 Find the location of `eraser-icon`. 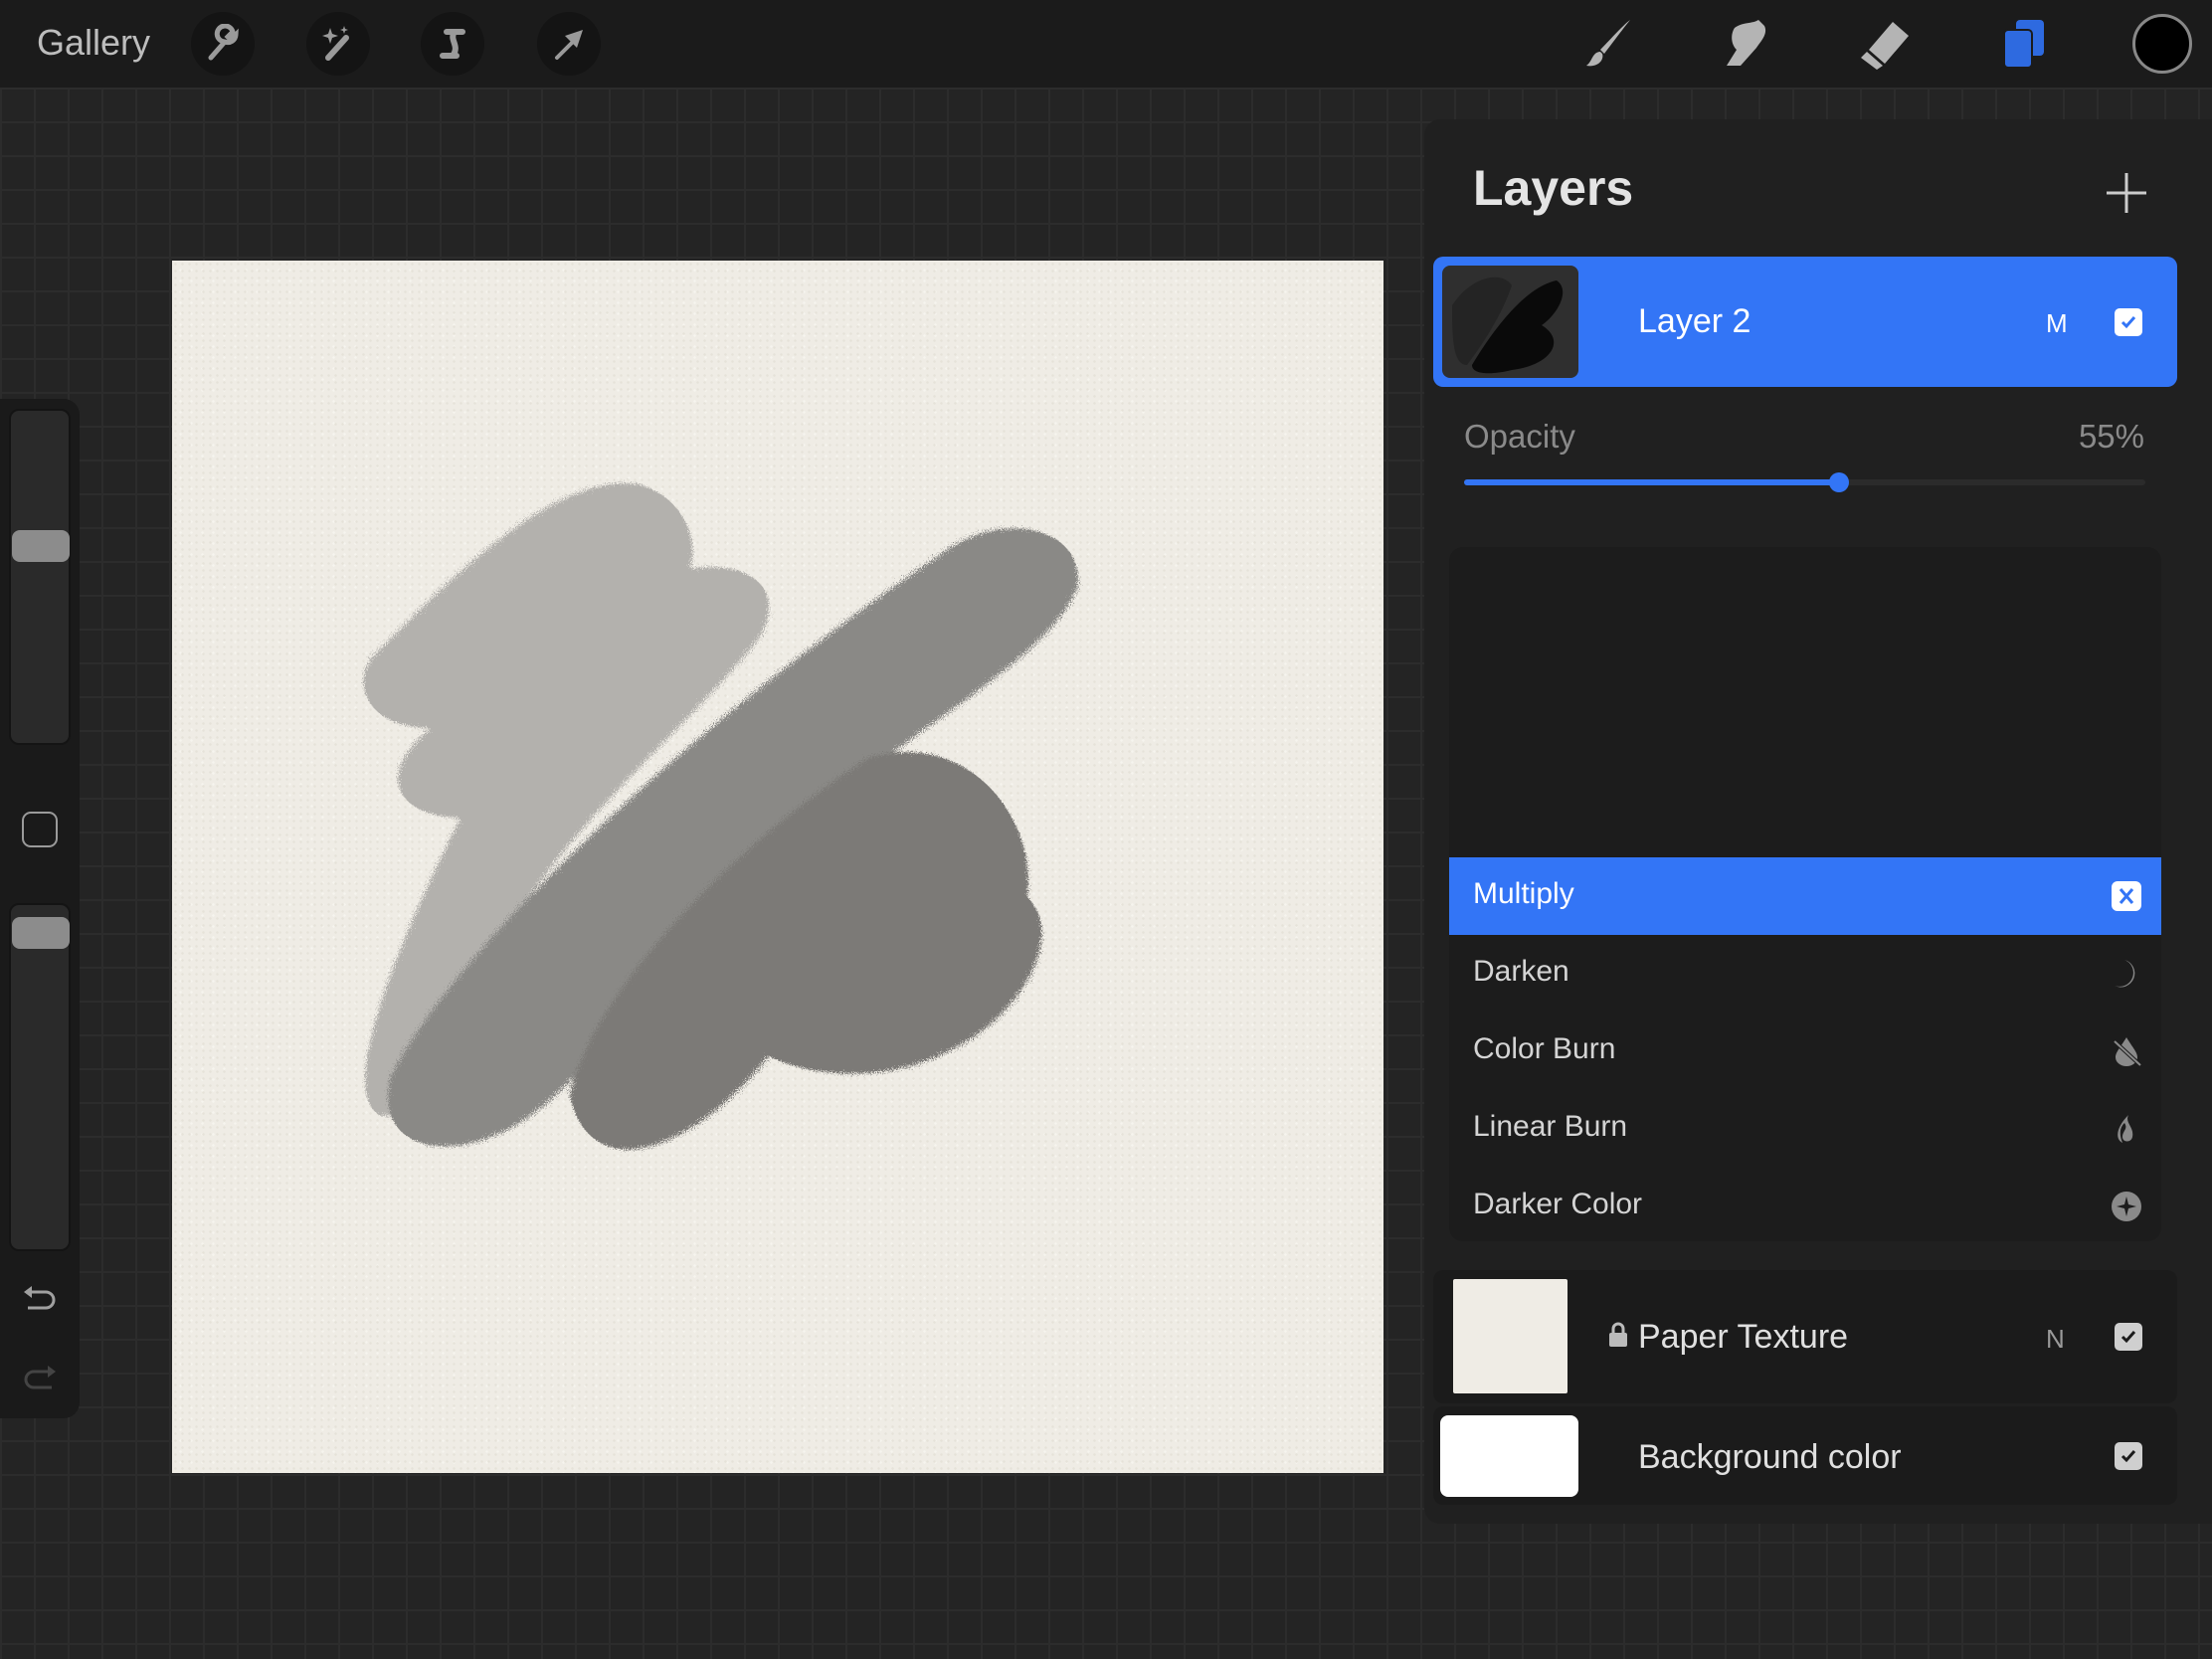

eraser-icon is located at coordinates (1885, 46).